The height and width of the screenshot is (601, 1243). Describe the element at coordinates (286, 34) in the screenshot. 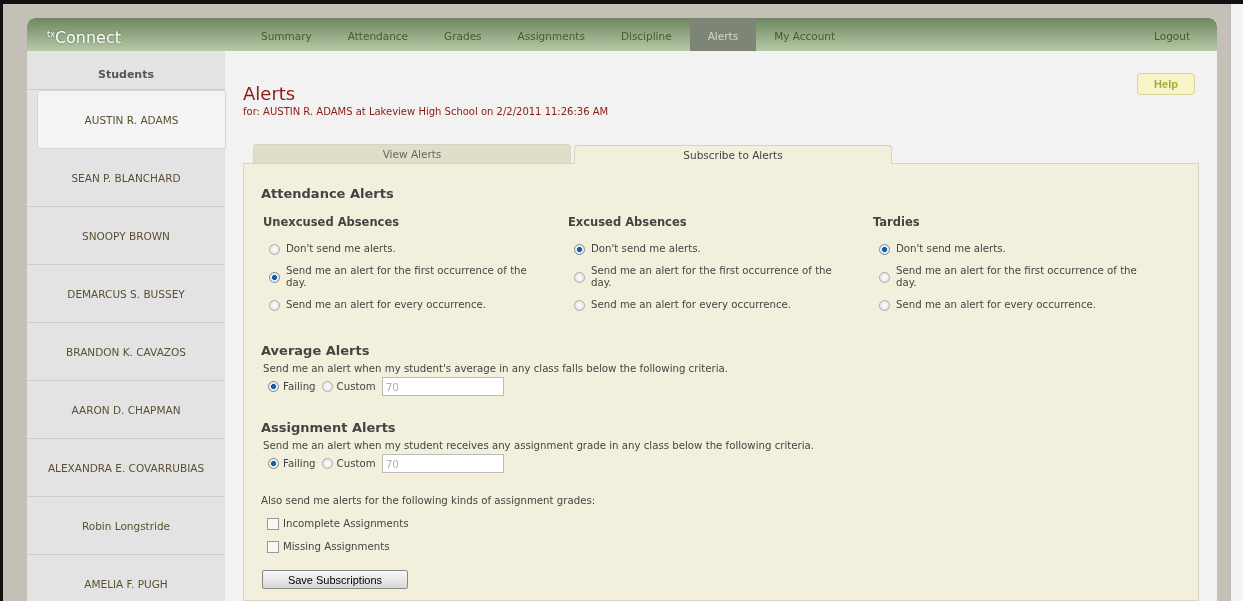

I see `nav-tab: Summary` at that location.